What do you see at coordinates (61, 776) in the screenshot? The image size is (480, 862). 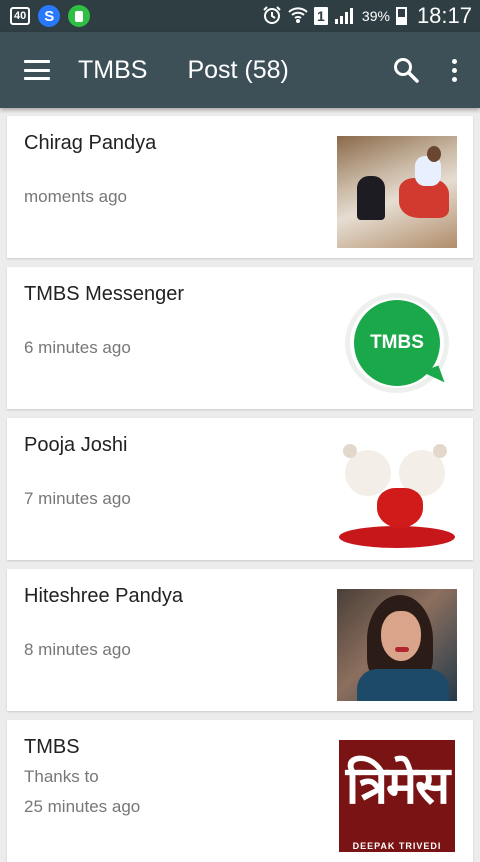 I see `post-subtitle: Thanks to` at bounding box center [61, 776].